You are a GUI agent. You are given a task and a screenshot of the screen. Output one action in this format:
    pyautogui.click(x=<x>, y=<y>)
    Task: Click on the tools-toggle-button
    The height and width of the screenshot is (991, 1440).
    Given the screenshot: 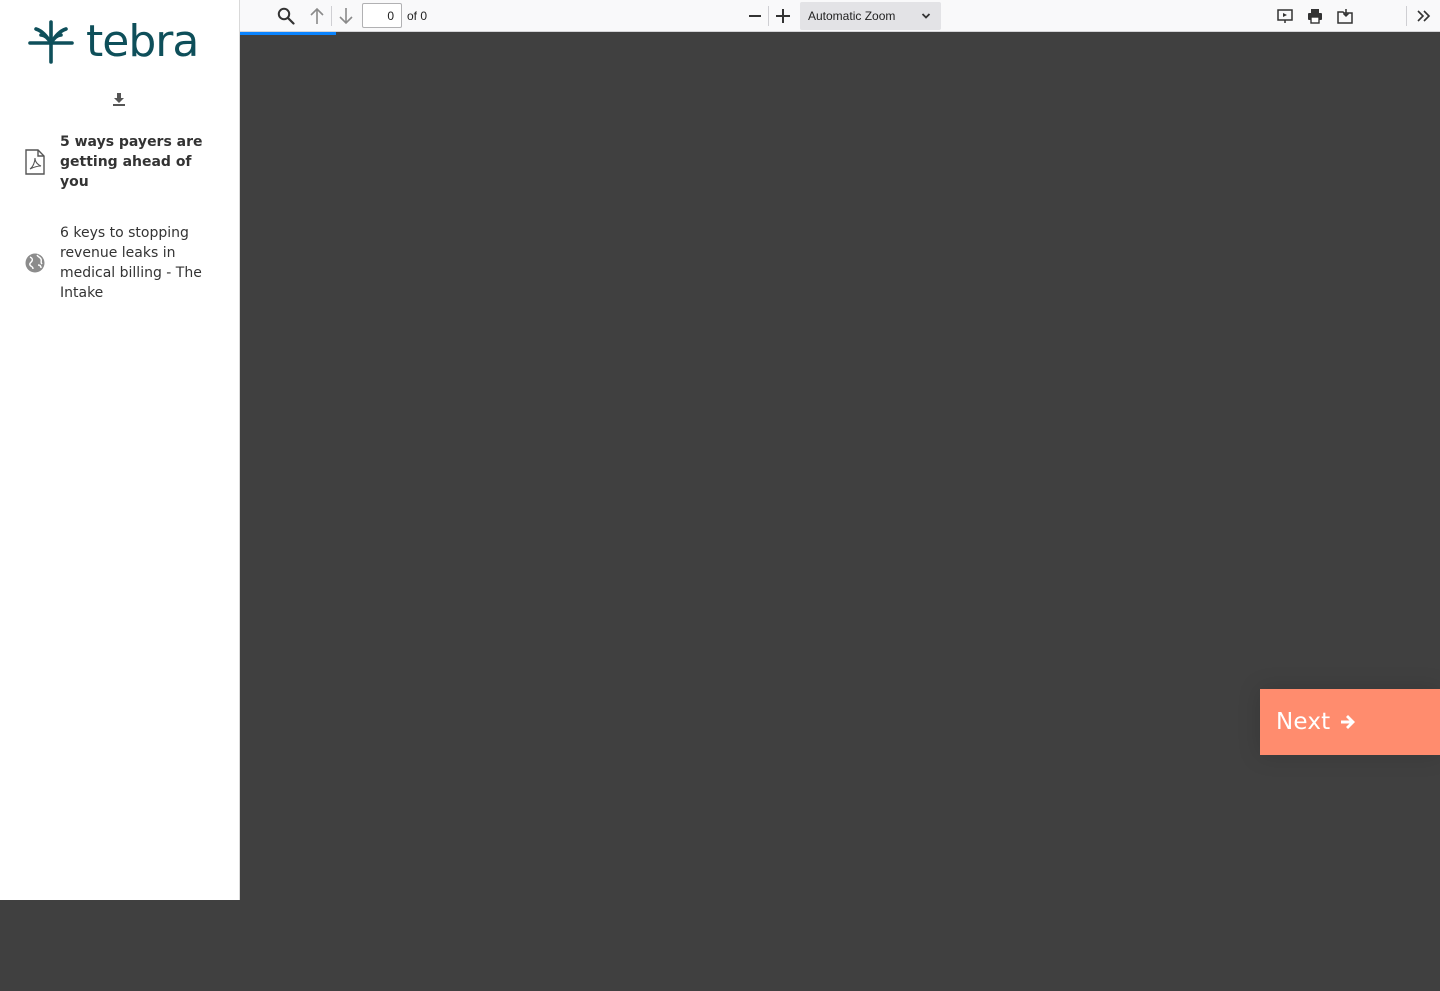 What is the action you would take?
    pyautogui.click(x=1424, y=16)
    